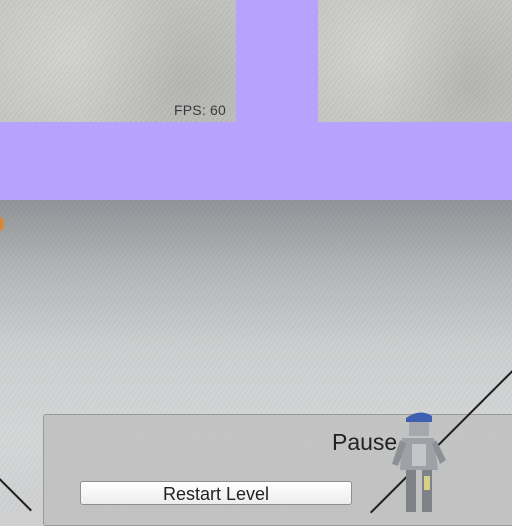  What do you see at coordinates (415, 61) in the screenshot?
I see `top-right-viewport` at bounding box center [415, 61].